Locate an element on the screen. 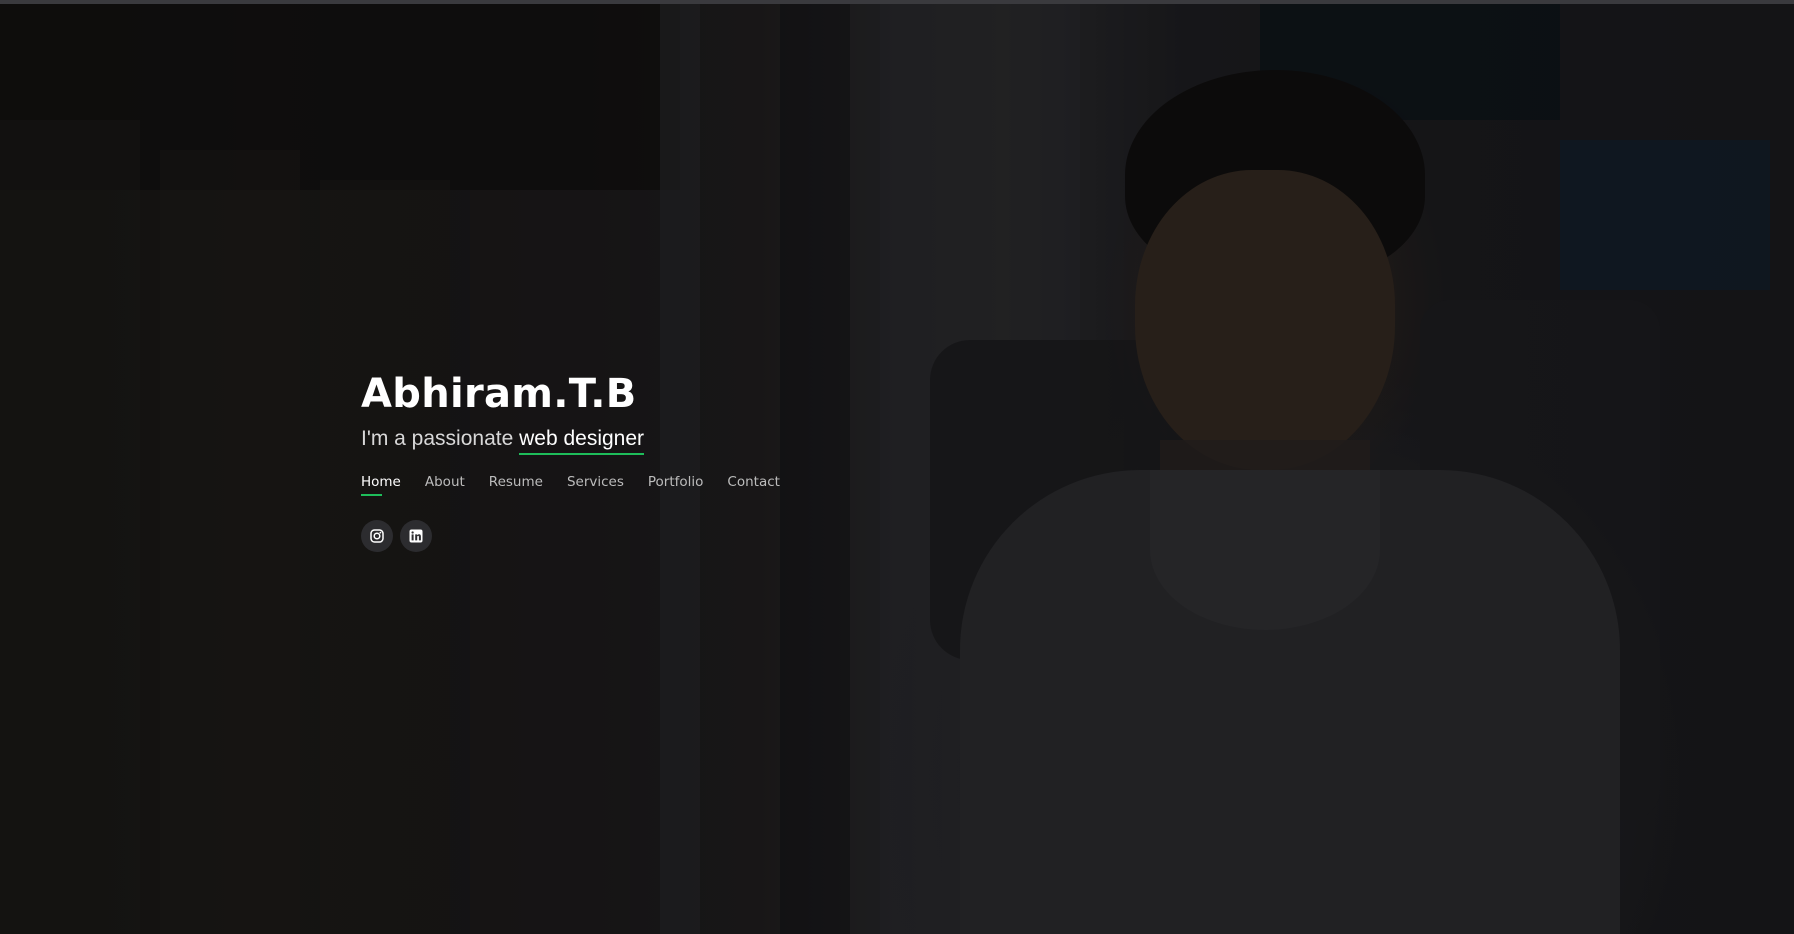  subtitle-prefix: I'm a passionate is located at coordinates (440, 438).